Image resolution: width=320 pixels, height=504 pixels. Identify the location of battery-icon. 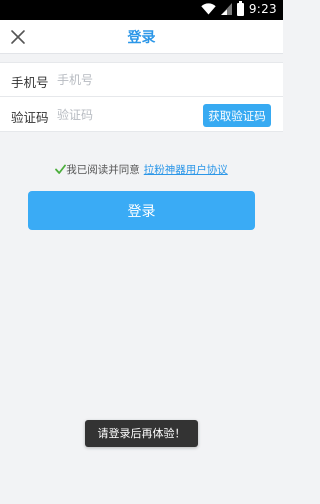
(240, 8).